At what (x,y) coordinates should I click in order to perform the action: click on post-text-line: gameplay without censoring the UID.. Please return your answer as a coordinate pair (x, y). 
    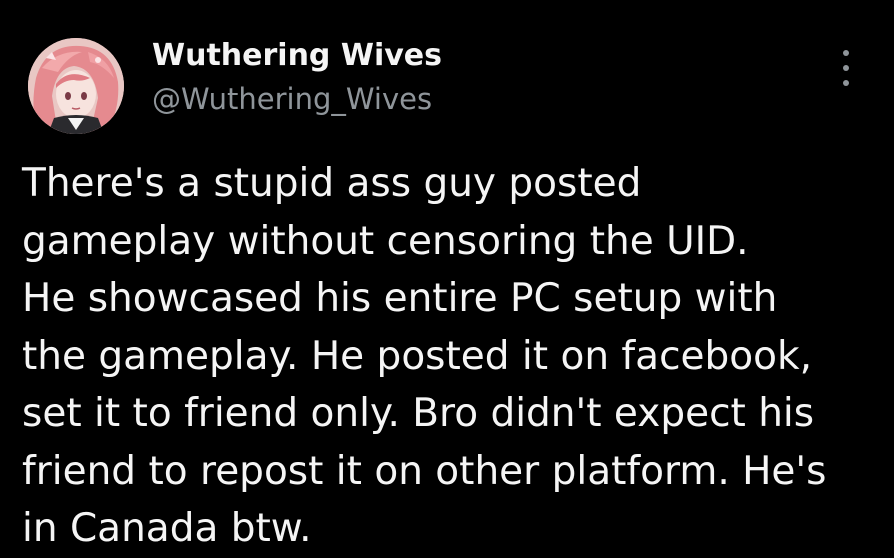
    Looking at the image, I should click on (385, 241).